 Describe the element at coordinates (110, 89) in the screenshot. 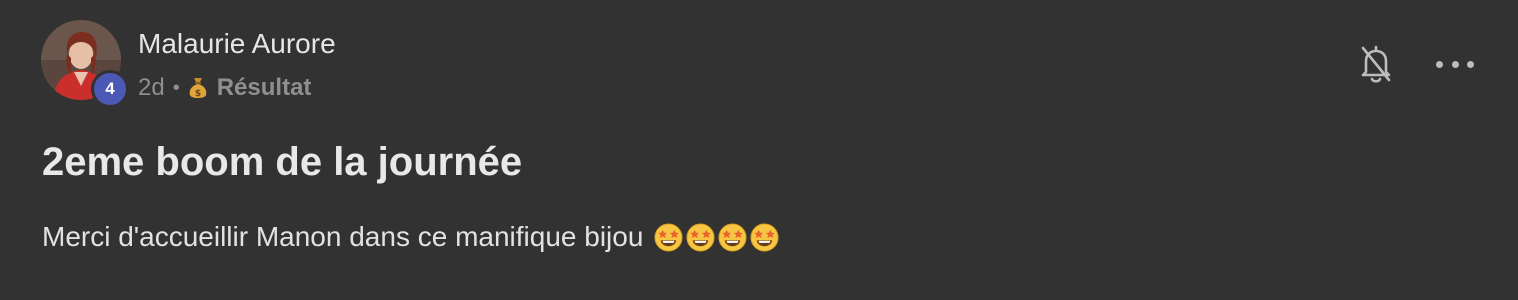

I see `level-badge: 4` at that location.